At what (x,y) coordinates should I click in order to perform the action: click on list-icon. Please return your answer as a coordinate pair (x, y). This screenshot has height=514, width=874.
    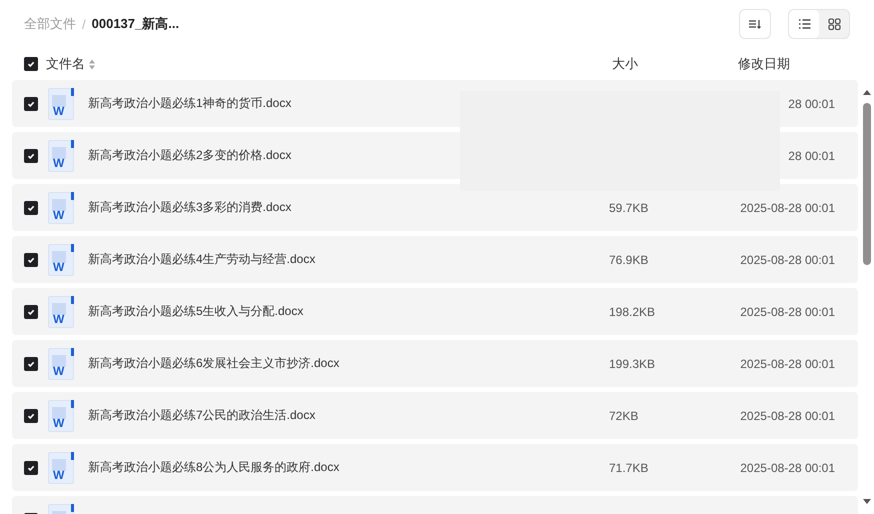
    Looking at the image, I should click on (804, 24).